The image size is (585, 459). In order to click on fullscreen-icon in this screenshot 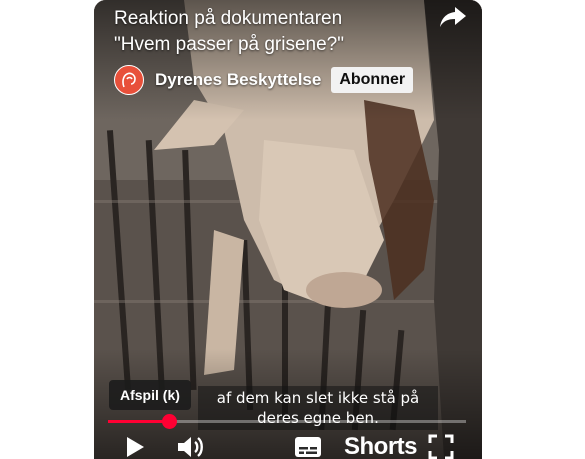, I will do `click(441, 446)`.